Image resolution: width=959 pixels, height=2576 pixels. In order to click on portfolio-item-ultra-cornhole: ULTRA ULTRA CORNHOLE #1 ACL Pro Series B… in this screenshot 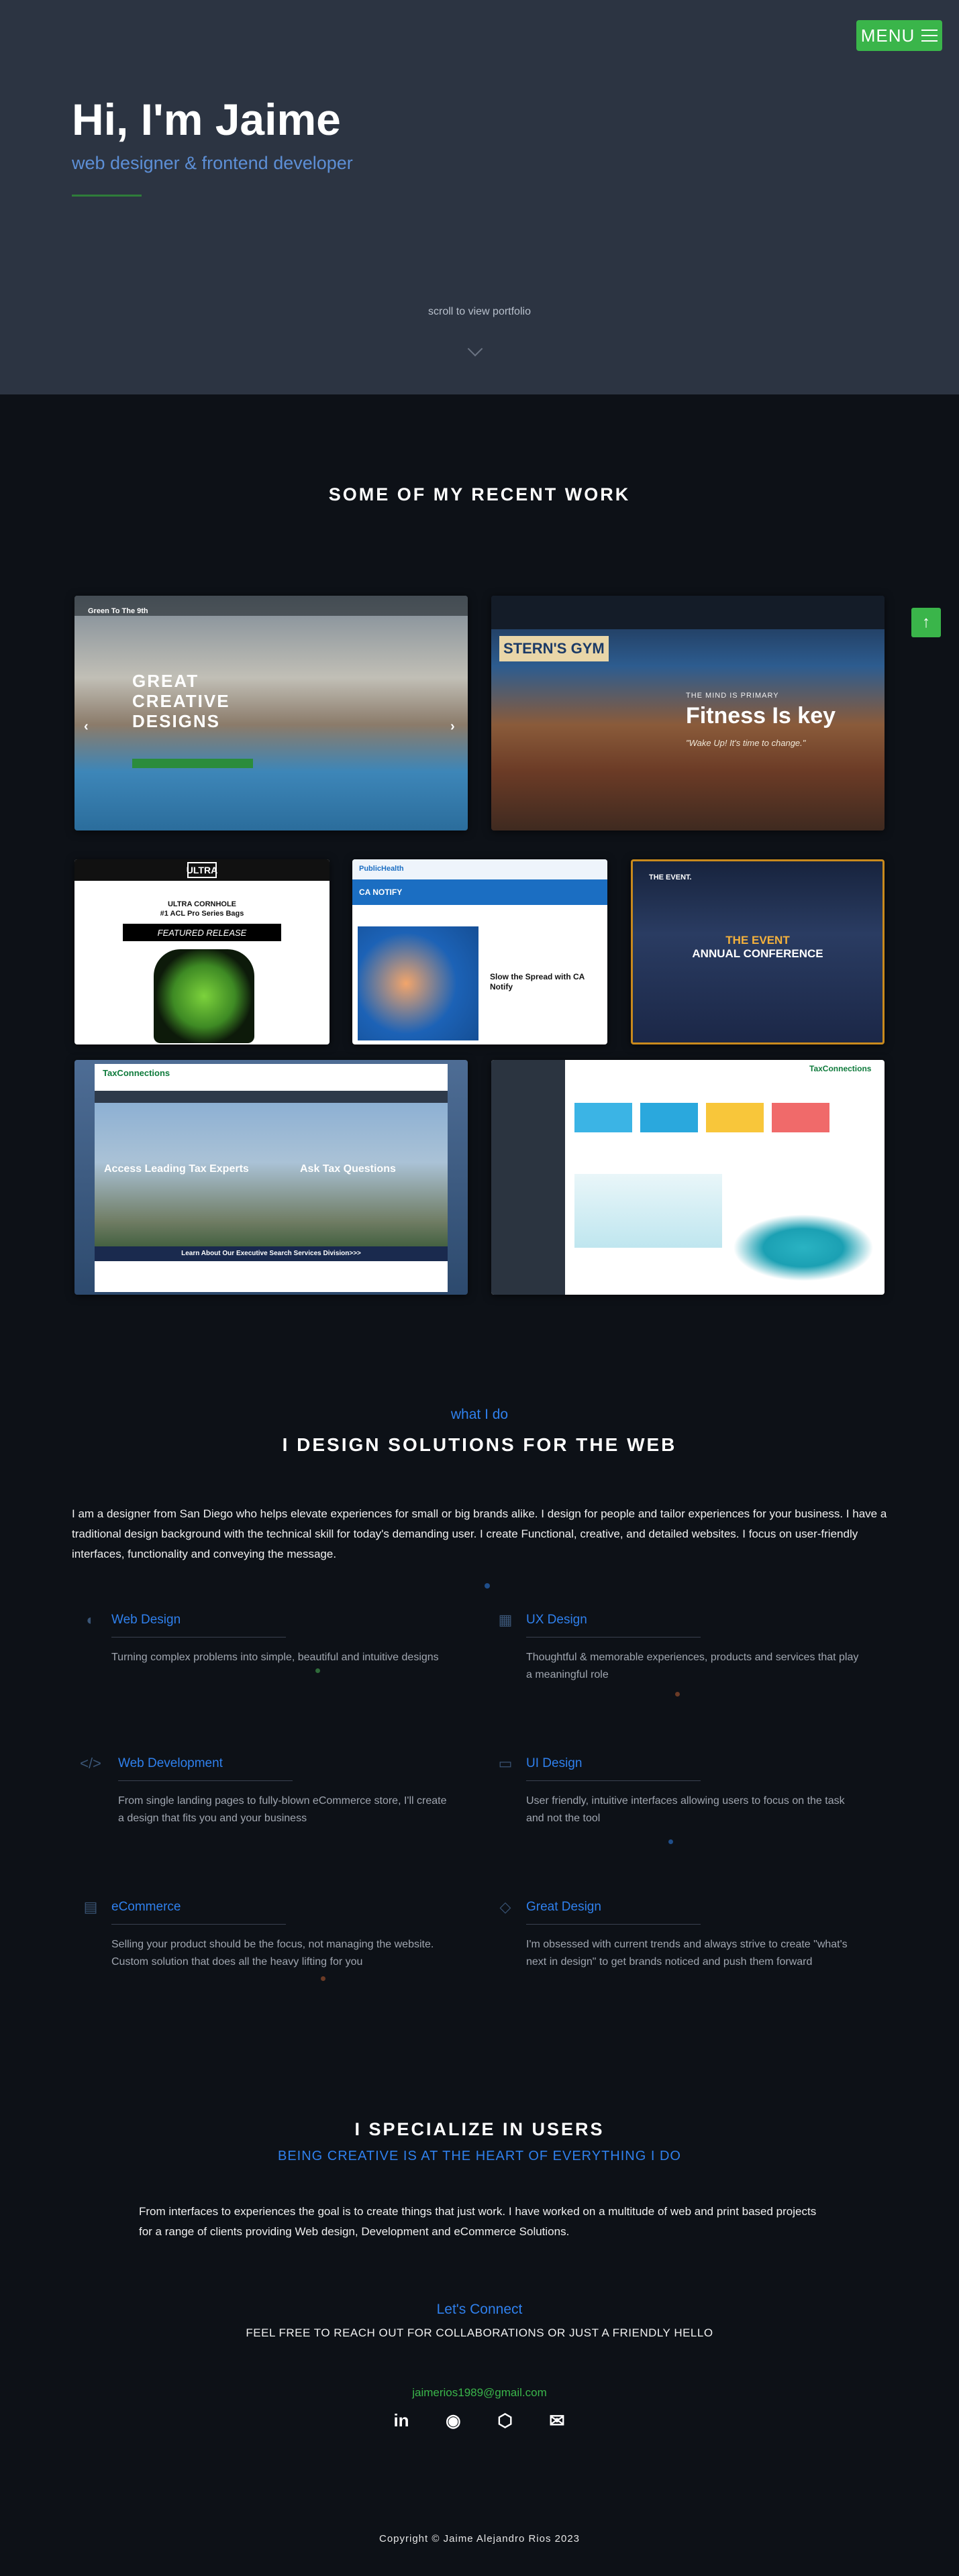, I will do `click(202, 951)`.